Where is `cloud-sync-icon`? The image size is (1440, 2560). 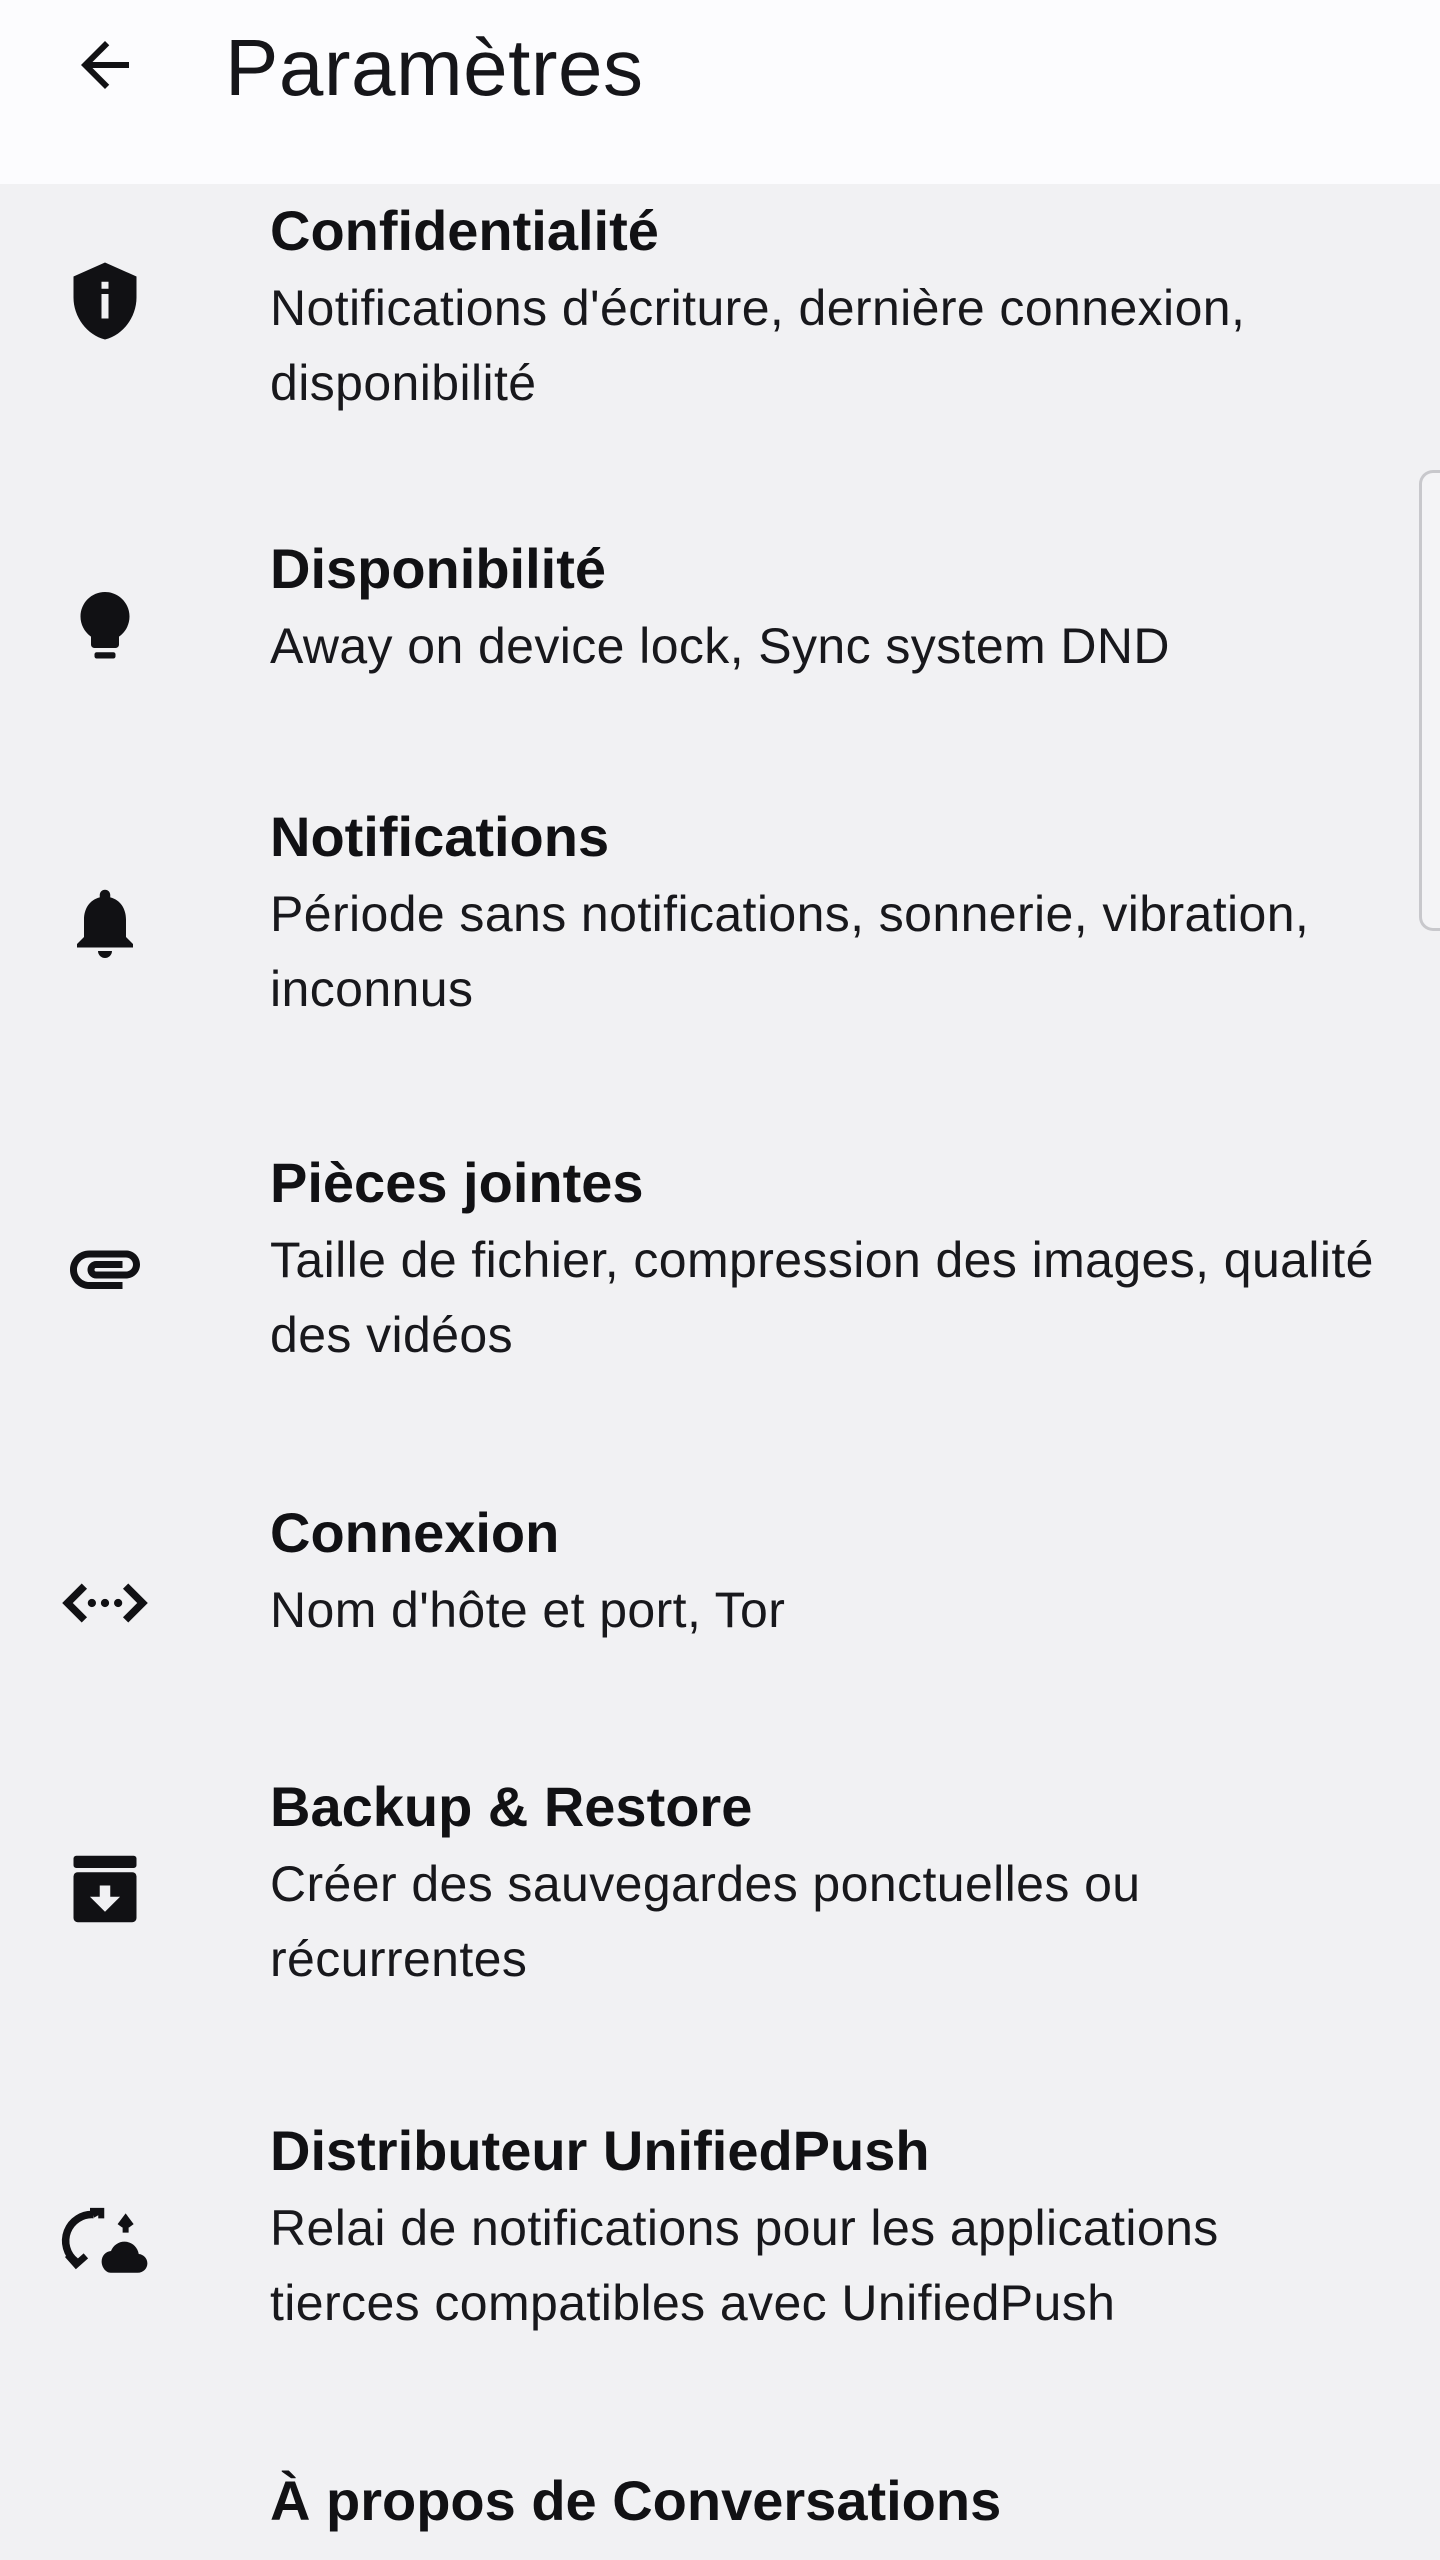 cloud-sync-icon is located at coordinates (105, 2239).